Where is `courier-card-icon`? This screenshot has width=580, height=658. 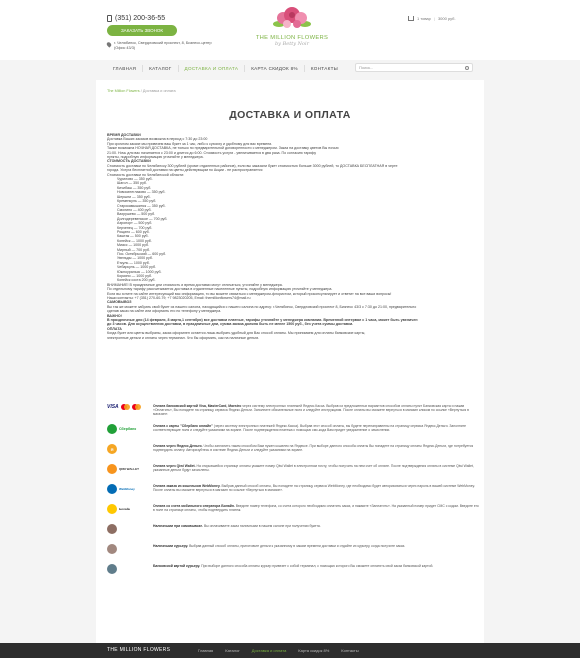
courier-card-icon is located at coordinates (130, 569).